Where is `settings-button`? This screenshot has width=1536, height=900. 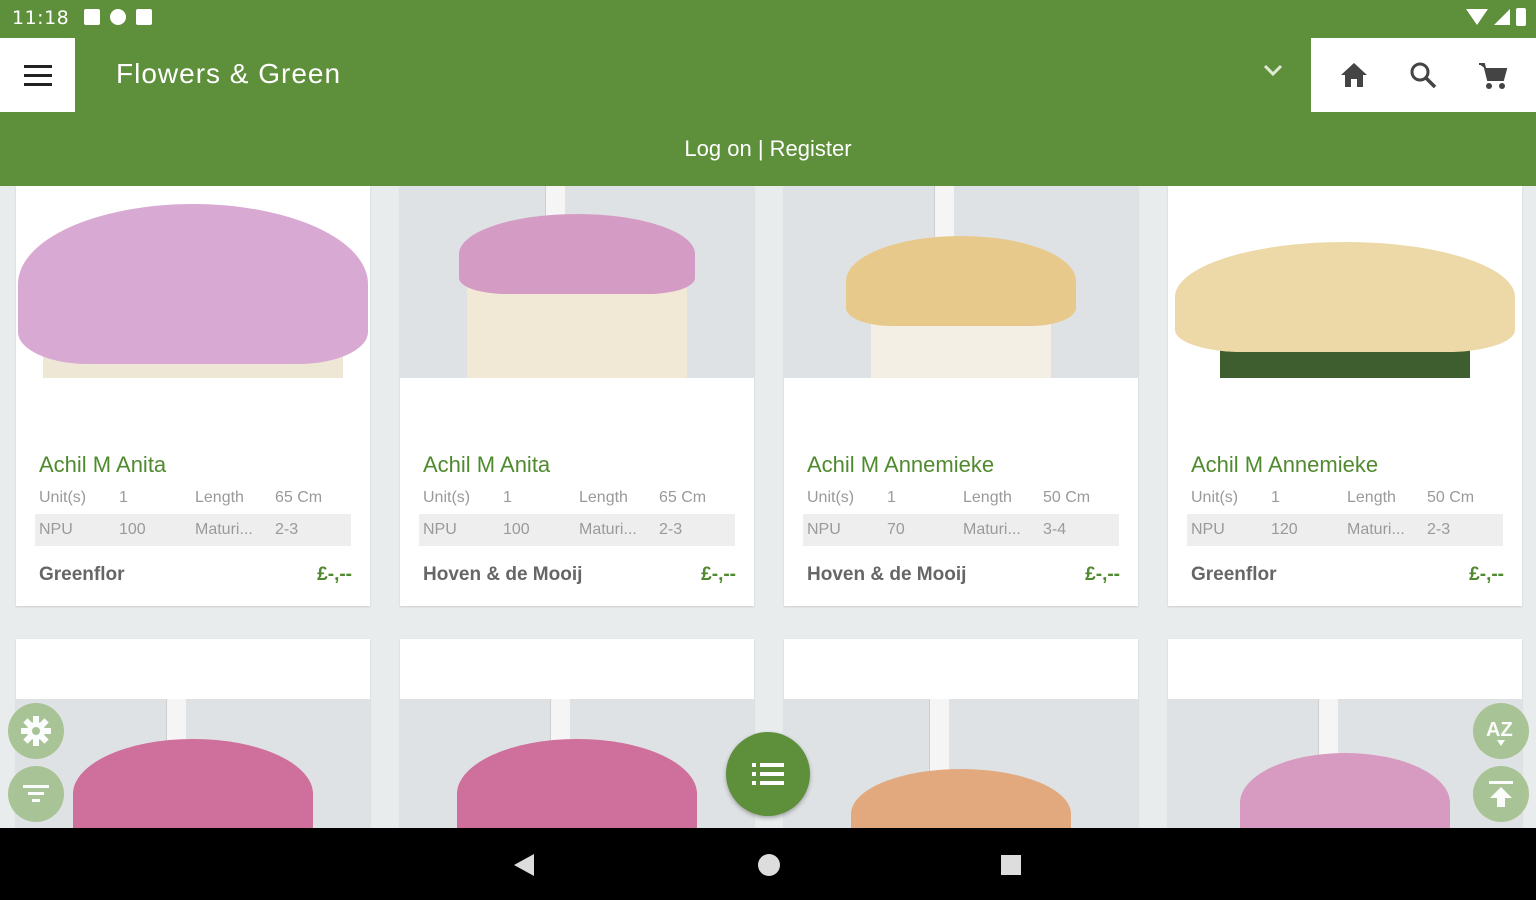
settings-button is located at coordinates (36, 731).